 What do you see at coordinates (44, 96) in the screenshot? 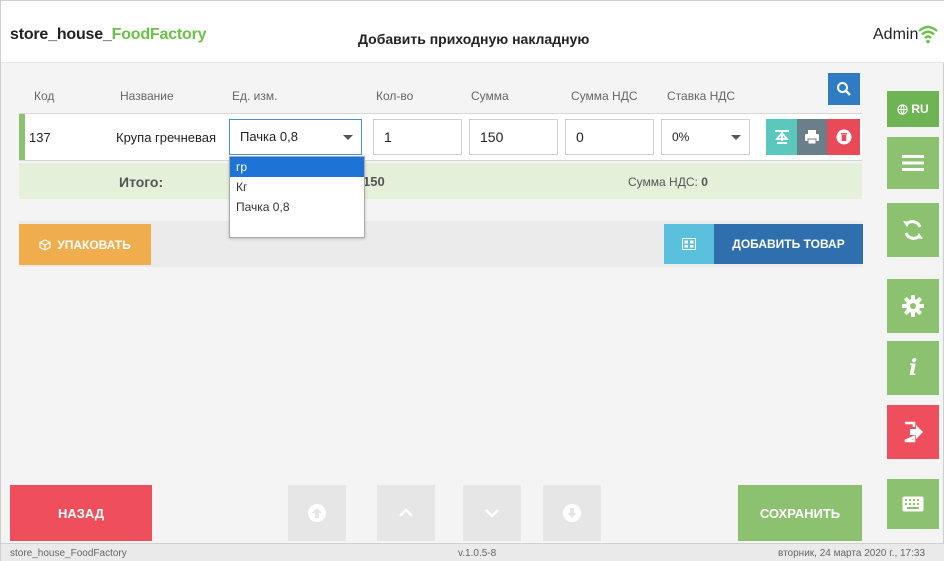
I see `column-header-code: Код` at bounding box center [44, 96].